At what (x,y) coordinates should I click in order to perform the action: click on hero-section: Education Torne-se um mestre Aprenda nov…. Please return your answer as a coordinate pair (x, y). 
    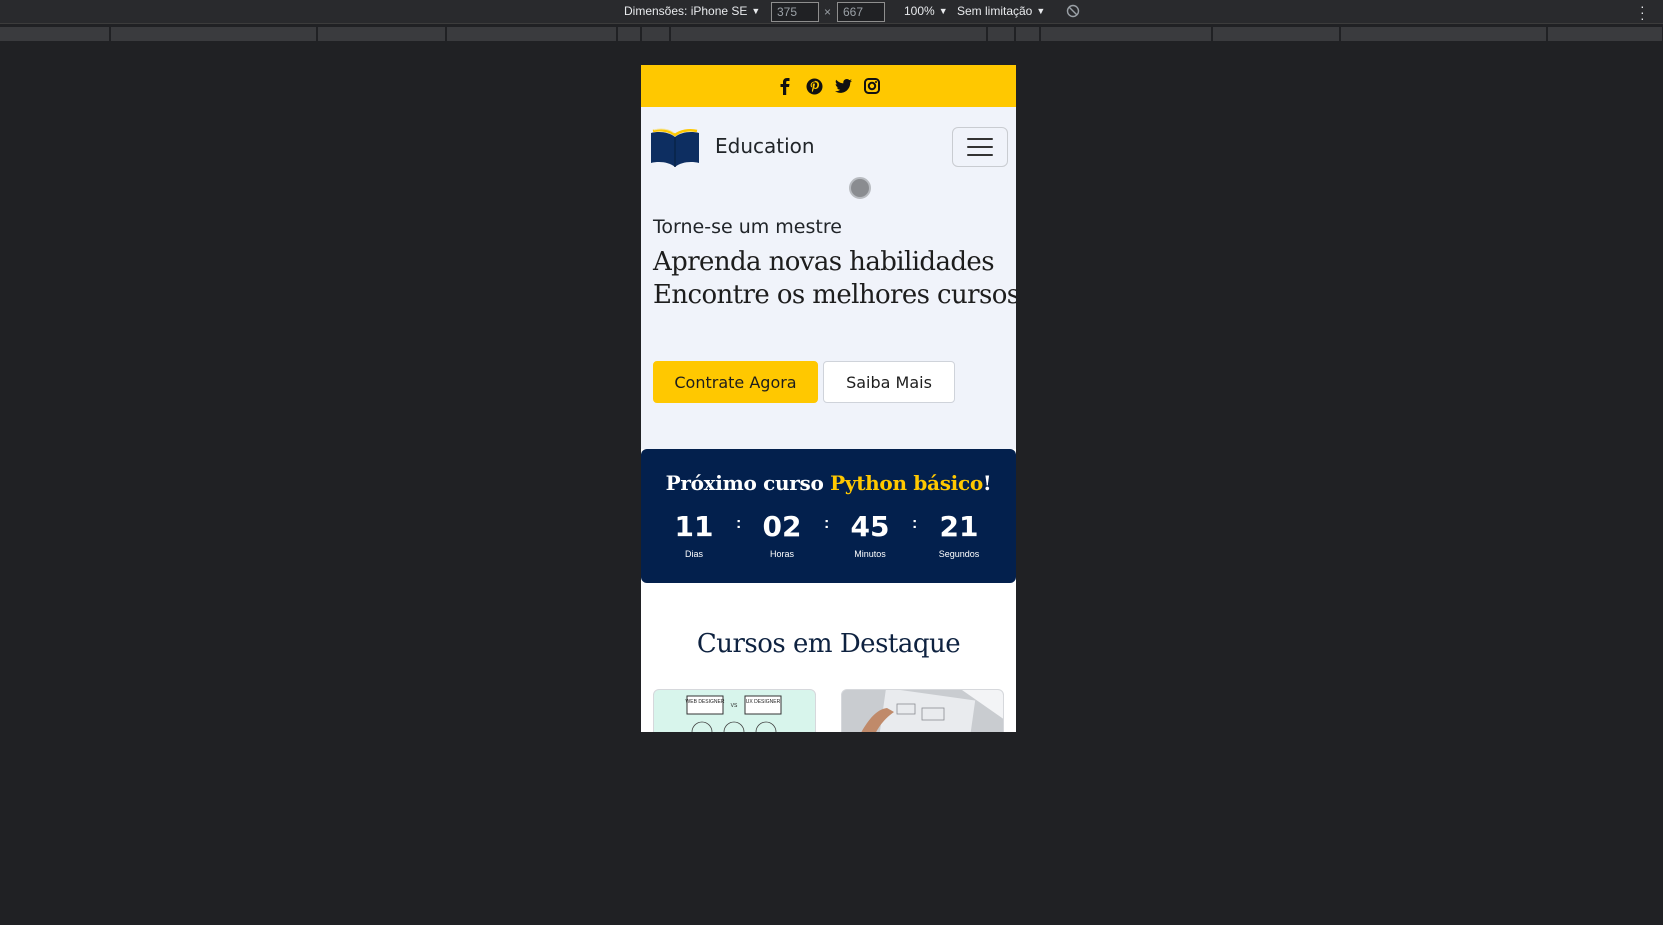
    Looking at the image, I should click on (828, 278).